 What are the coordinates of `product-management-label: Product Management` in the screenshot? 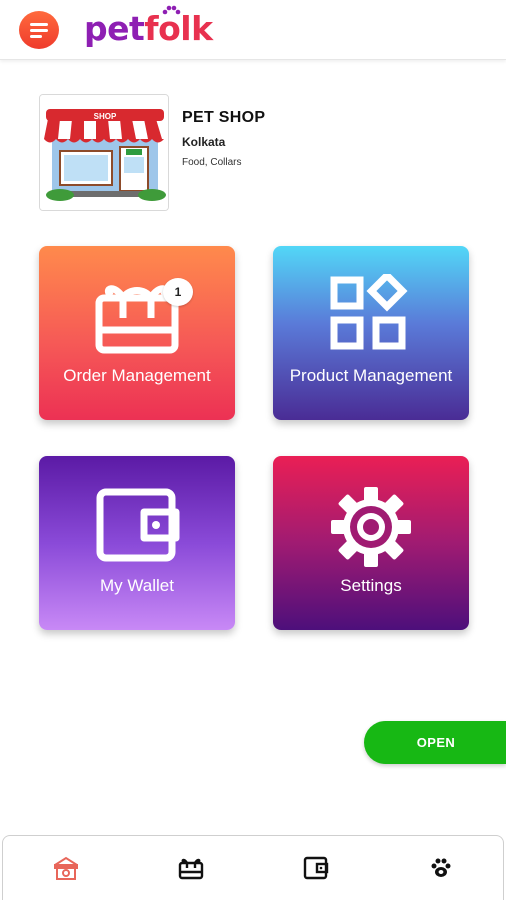 It's located at (371, 375).